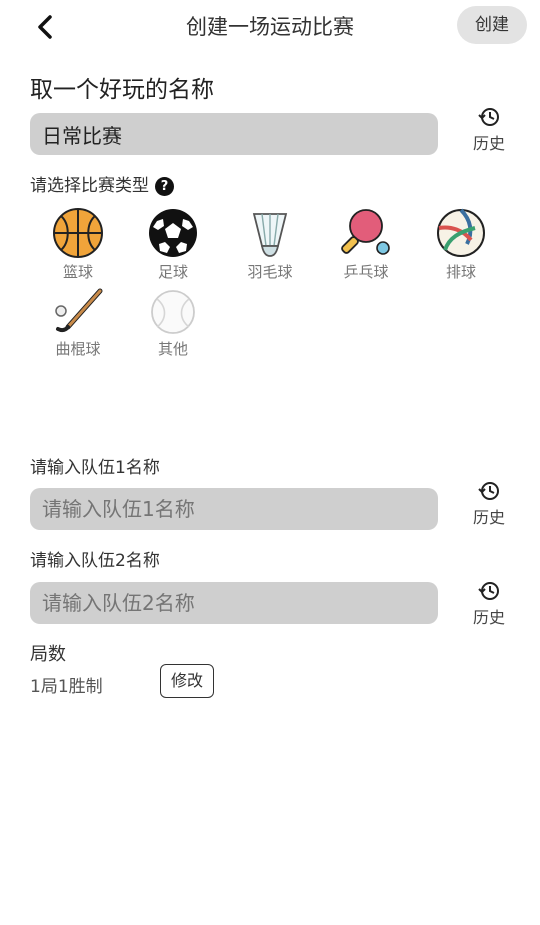 The image size is (540, 925). What do you see at coordinates (489, 604) in the screenshot?
I see `team2-history-button: 历史` at bounding box center [489, 604].